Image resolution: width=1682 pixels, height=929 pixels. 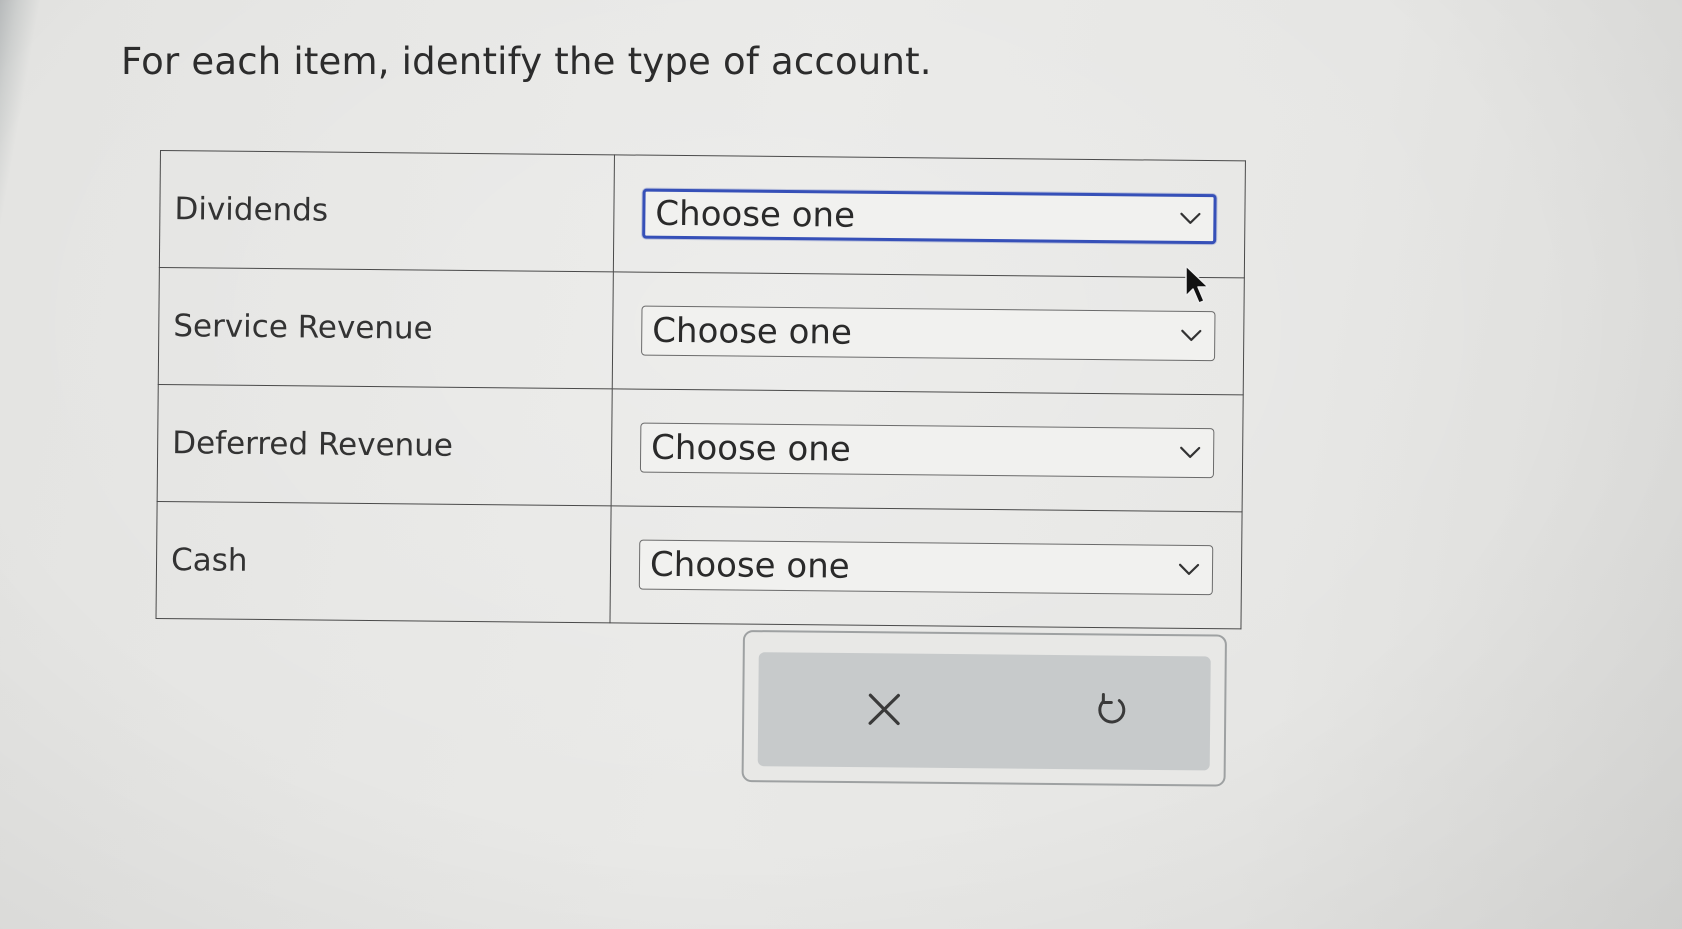 I want to click on table-row: Service Revenue Choose one, so click(x=701, y=331).